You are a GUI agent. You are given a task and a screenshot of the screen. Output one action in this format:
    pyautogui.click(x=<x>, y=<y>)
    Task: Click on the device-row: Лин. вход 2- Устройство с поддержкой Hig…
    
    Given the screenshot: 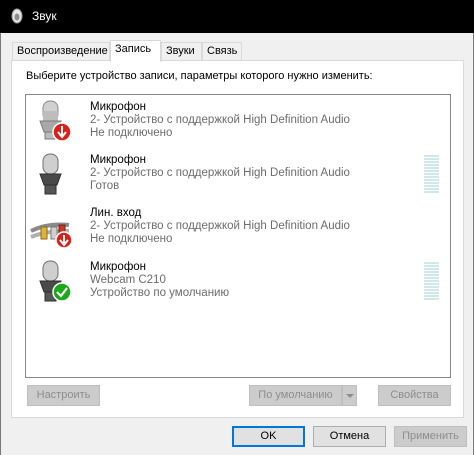 What is the action you would take?
    pyautogui.click(x=238, y=230)
    